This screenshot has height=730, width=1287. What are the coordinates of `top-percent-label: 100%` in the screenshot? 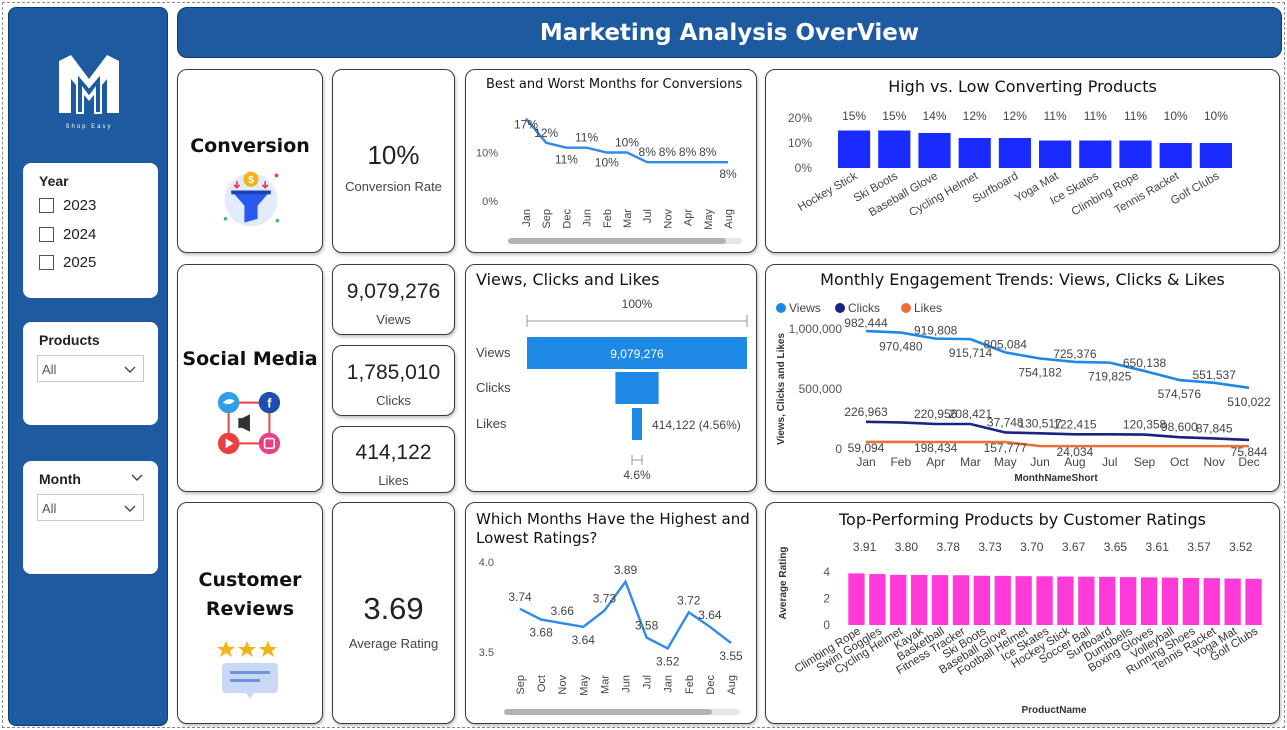 It's located at (637, 304).